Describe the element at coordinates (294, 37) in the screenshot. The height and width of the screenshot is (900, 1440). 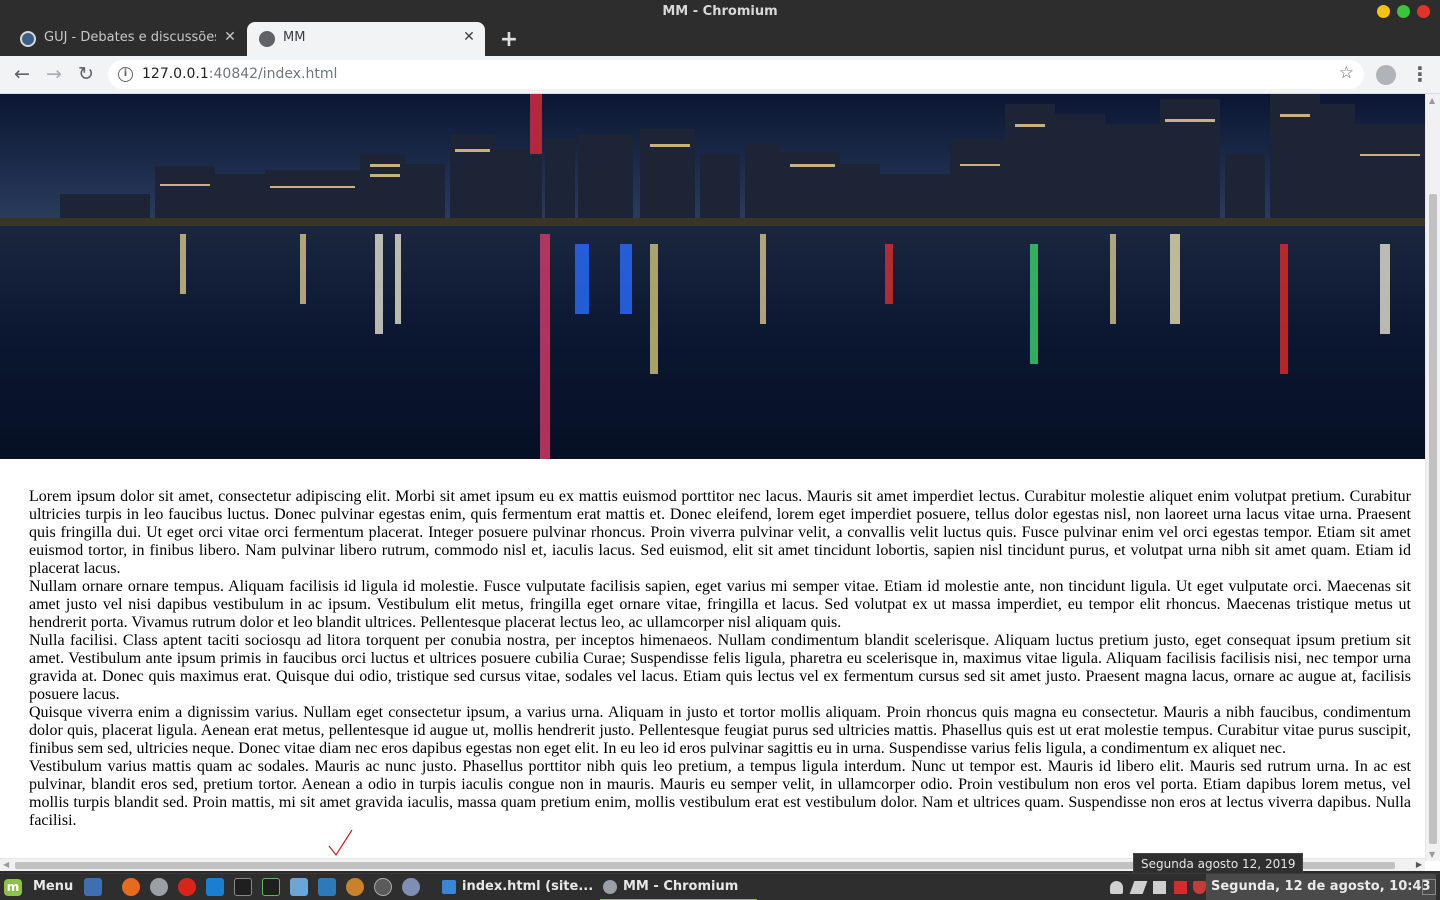
I see `tab-label: MM` at that location.